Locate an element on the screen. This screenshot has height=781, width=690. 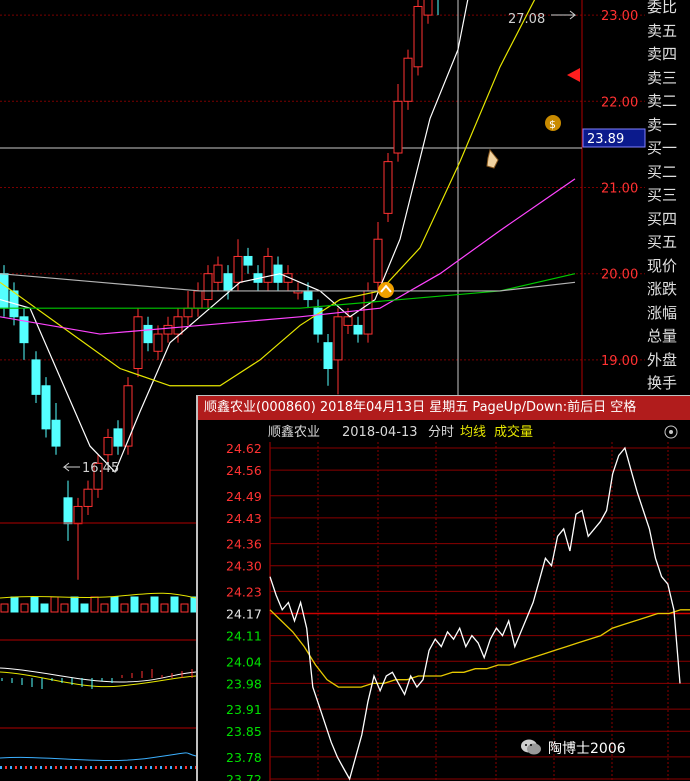
price-tick-label: 23.00 is located at coordinates (619, 16).